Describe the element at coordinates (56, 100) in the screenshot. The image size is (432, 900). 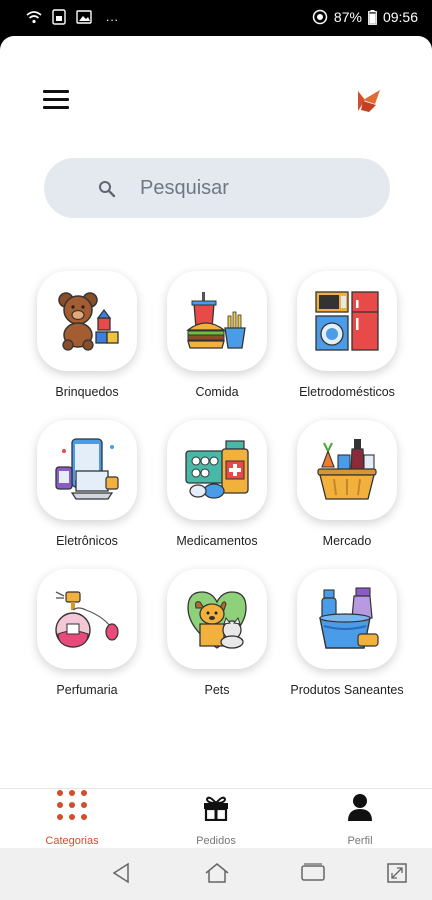
I see `hamburger-menu-icon` at that location.